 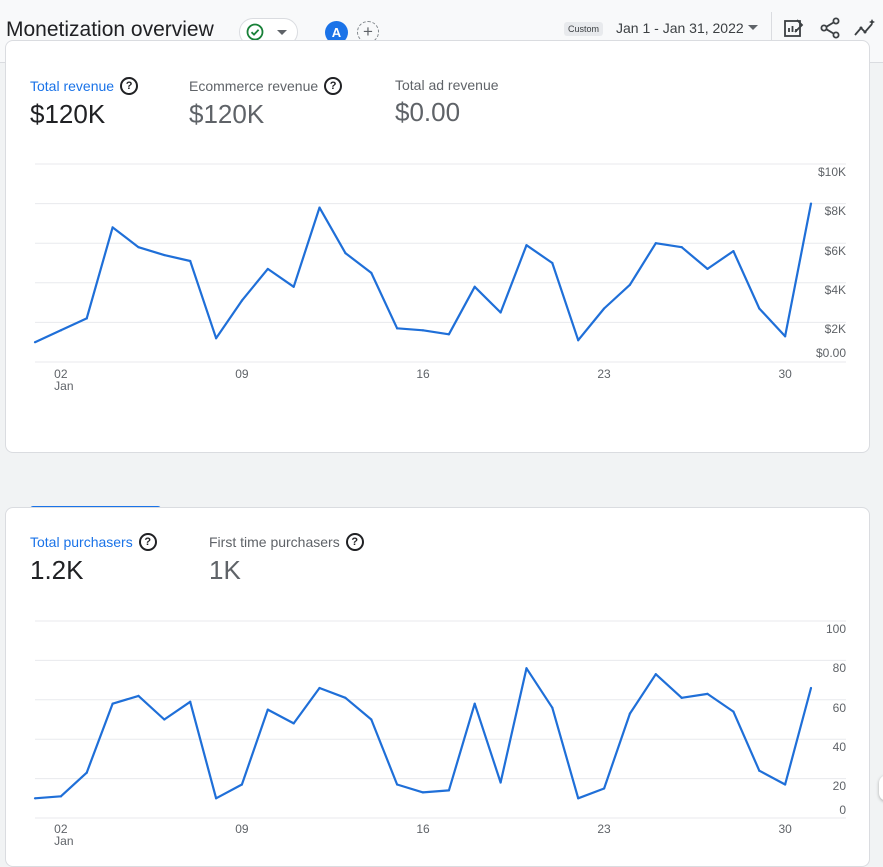 I want to click on y-tick-label: $0.00, so click(x=831, y=353).